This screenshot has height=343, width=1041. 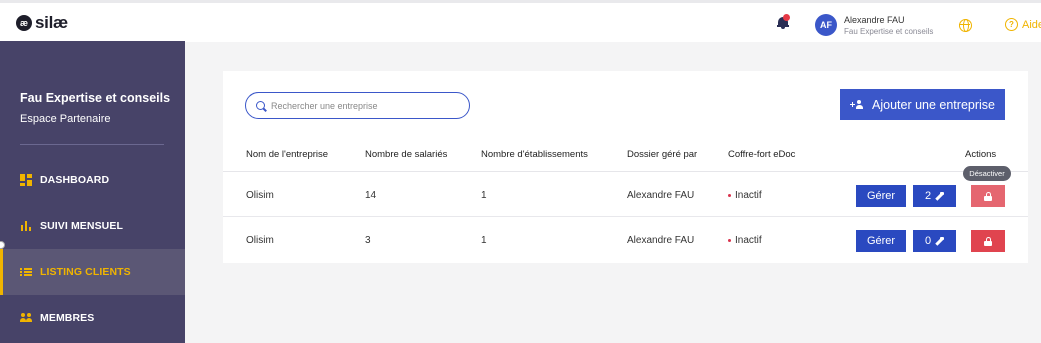 I want to click on help-button: ? Aide, so click(x=1023, y=24).